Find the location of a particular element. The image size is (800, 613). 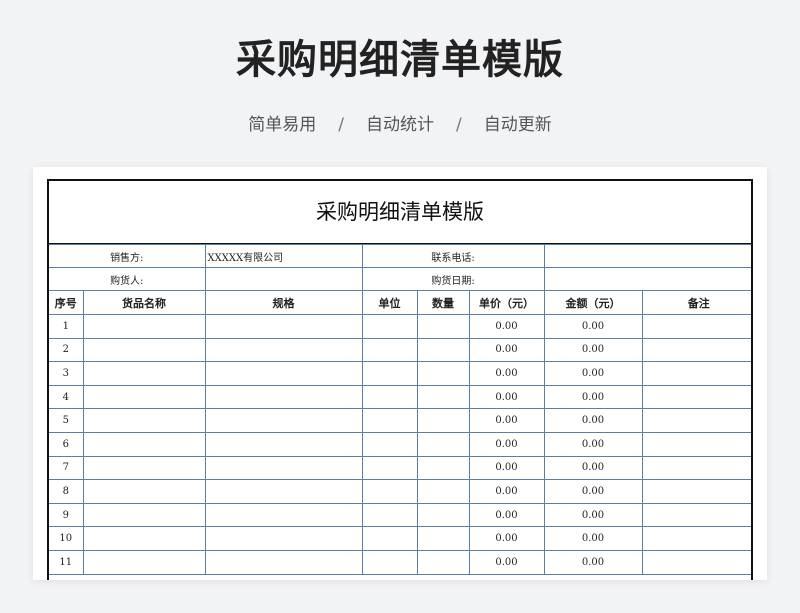

column-header: 货品名称 is located at coordinates (144, 302).